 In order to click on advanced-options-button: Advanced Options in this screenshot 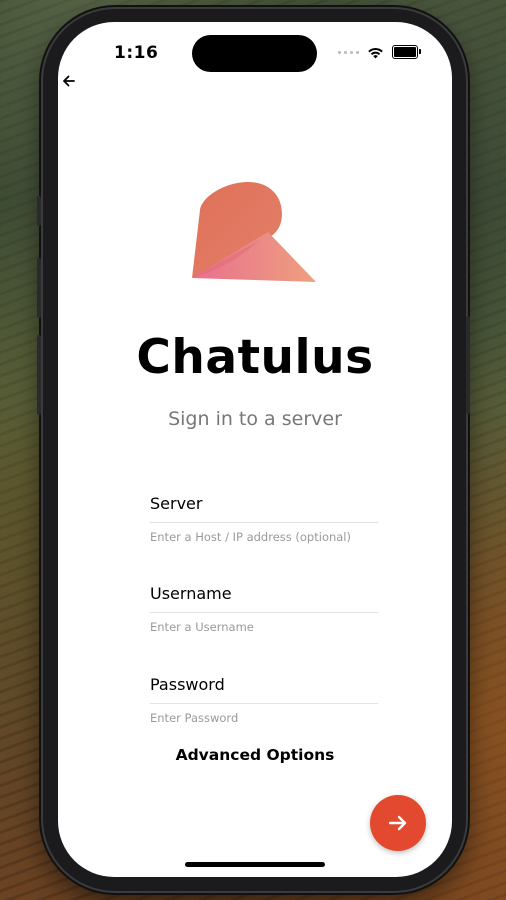, I will do `click(255, 755)`.